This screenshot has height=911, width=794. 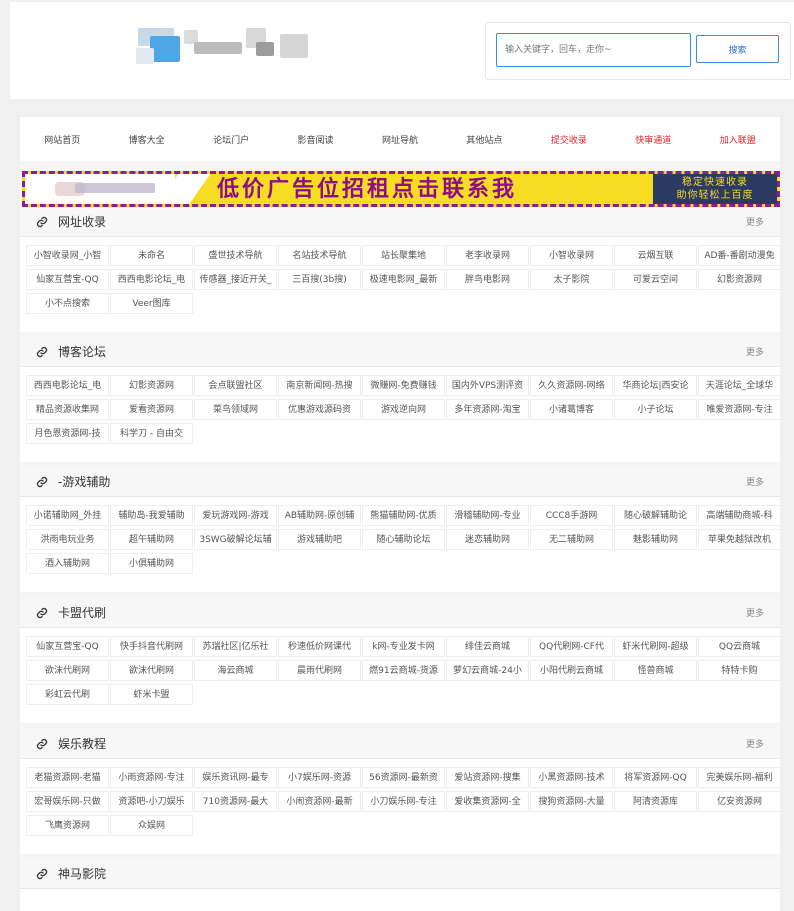 What do you see at coordinates (231, 139) in the screenshot?
I see `nav-forums: 论坛门户` at bounding box center [231, 139].